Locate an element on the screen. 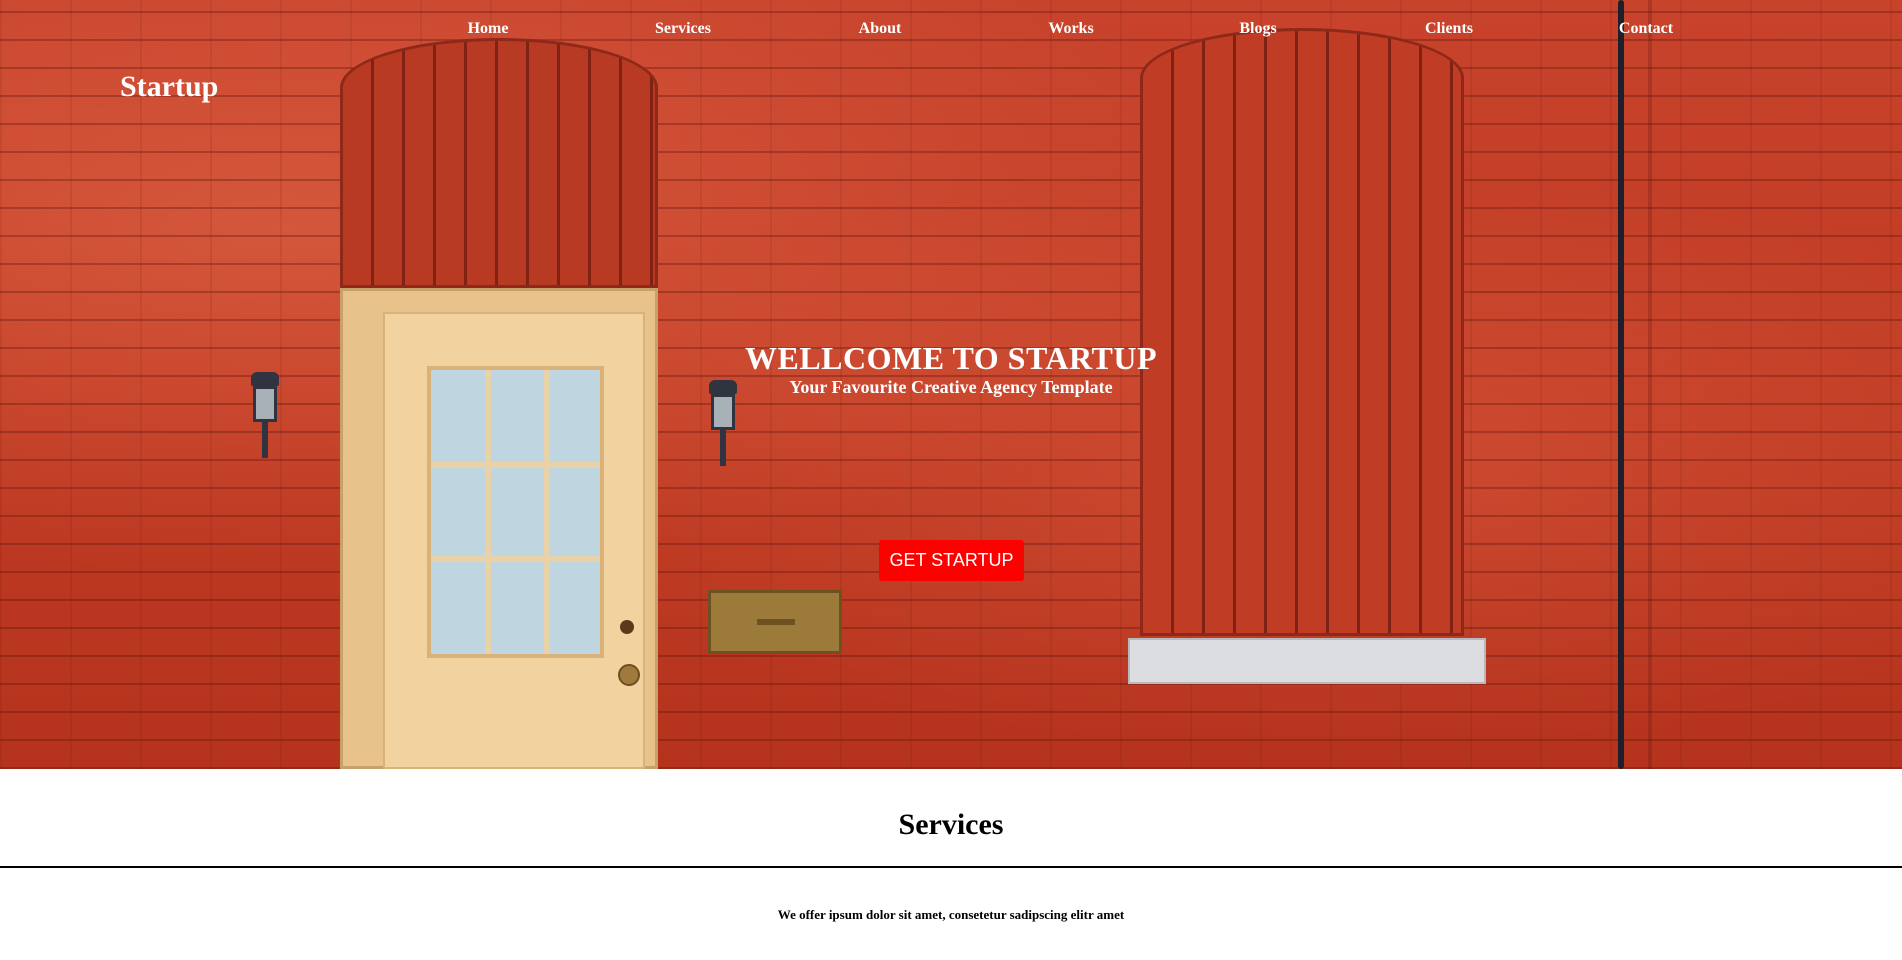  hero-subtitle: Your Favourite Creative Agency Template is located at coordinates (951, 387).